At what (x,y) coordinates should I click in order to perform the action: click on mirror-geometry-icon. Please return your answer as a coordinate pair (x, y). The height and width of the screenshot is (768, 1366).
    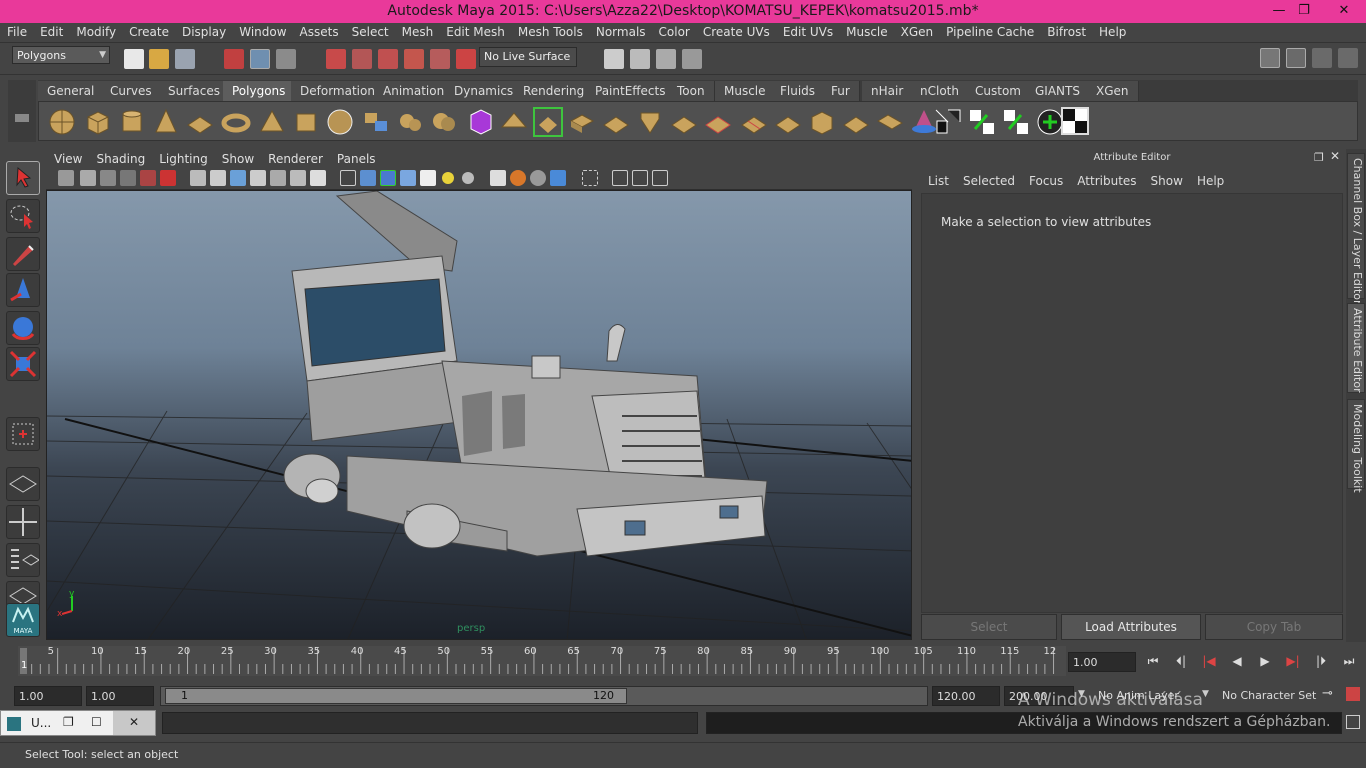
    Looking at the image, I should click on (548, 122).